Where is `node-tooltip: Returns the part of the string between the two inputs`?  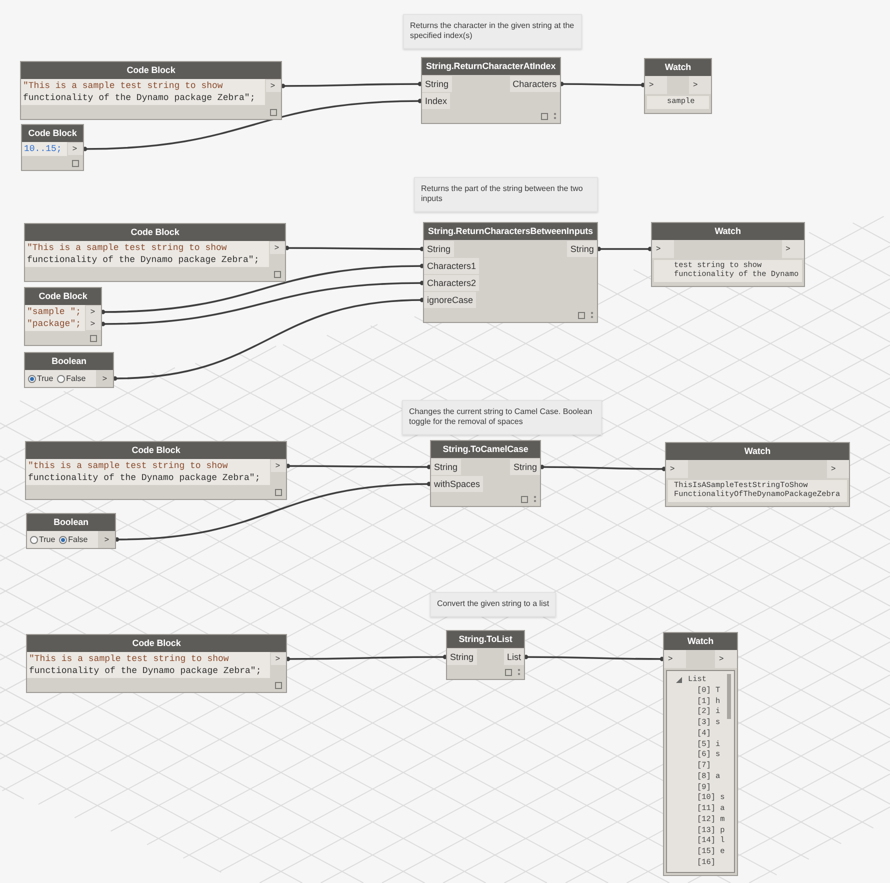
node-tooltip: Returns the part of the string between the two inputs is located at coordinates (506, 194).